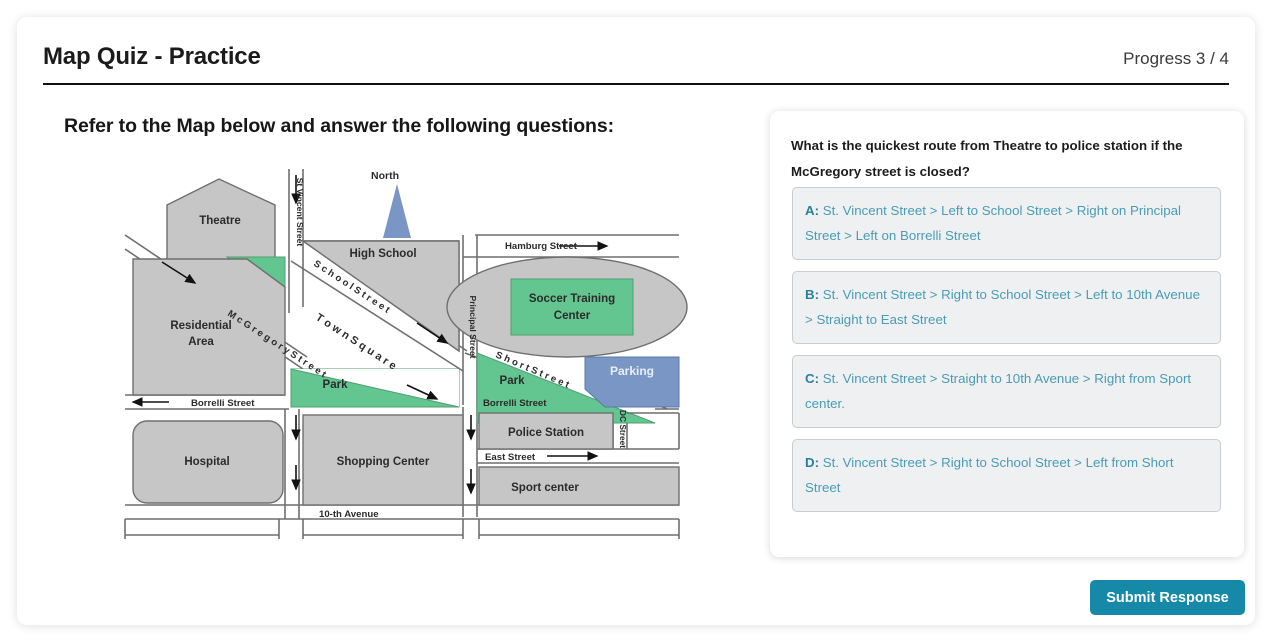 This screenshot has width=1272, height=641. I want to click on option-key-b: B:, so click(812, 294).